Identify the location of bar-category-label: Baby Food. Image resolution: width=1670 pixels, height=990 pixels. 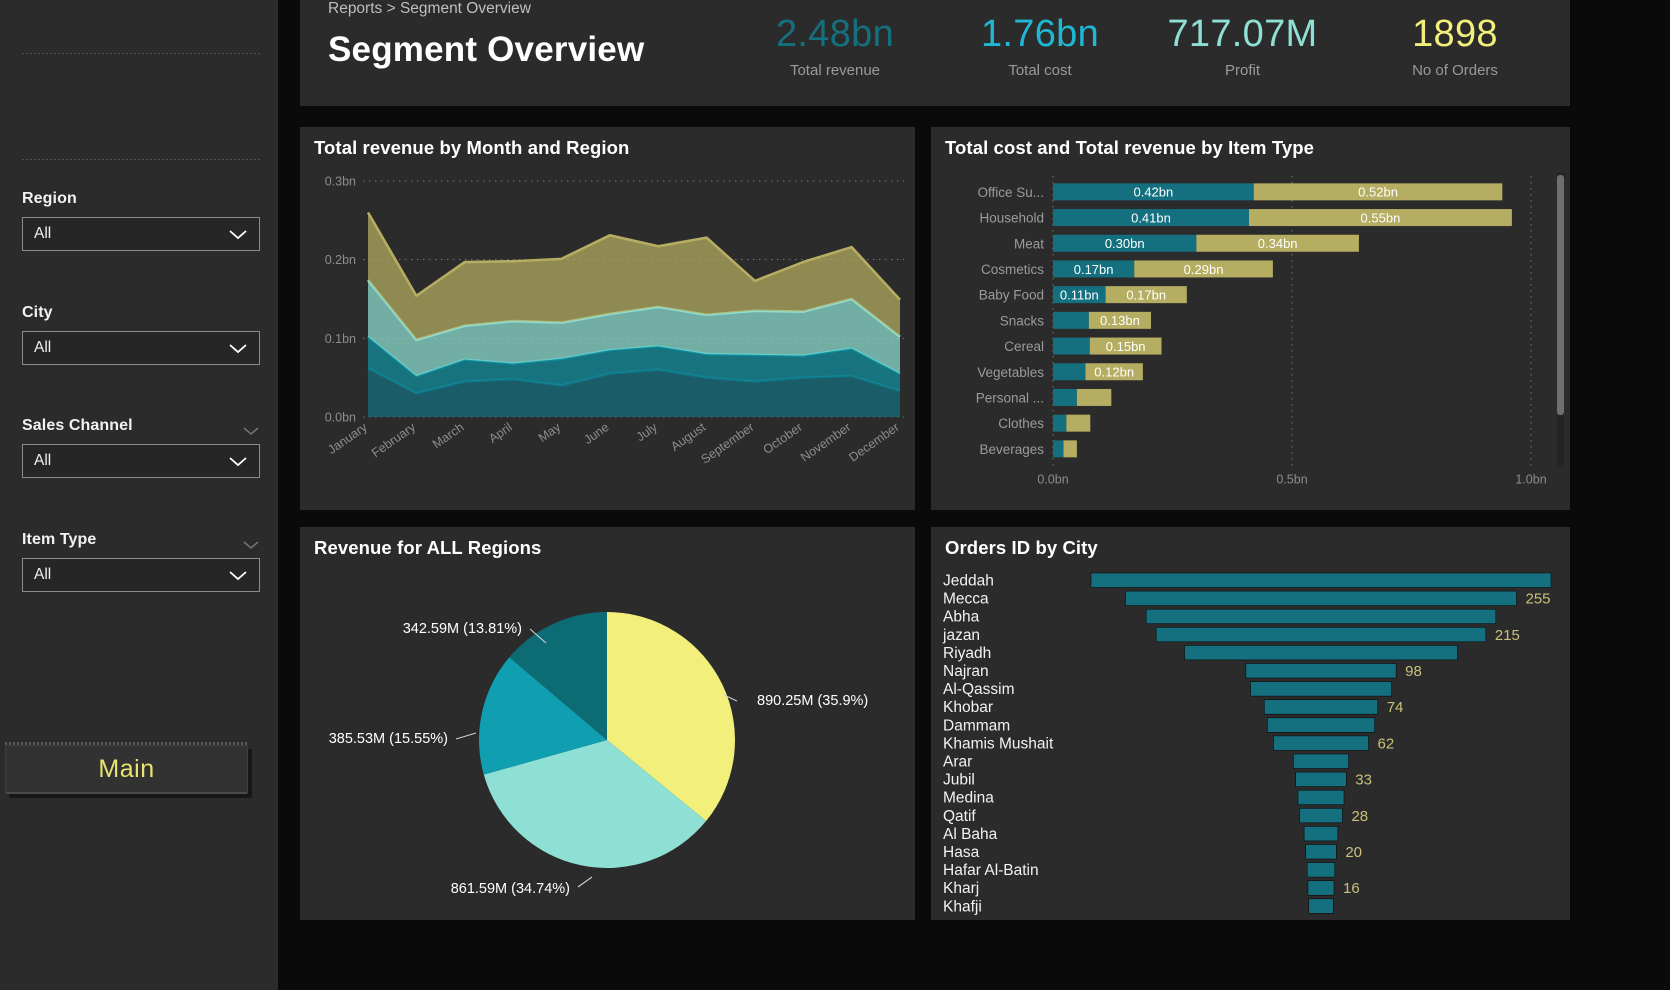
(1011, 295).